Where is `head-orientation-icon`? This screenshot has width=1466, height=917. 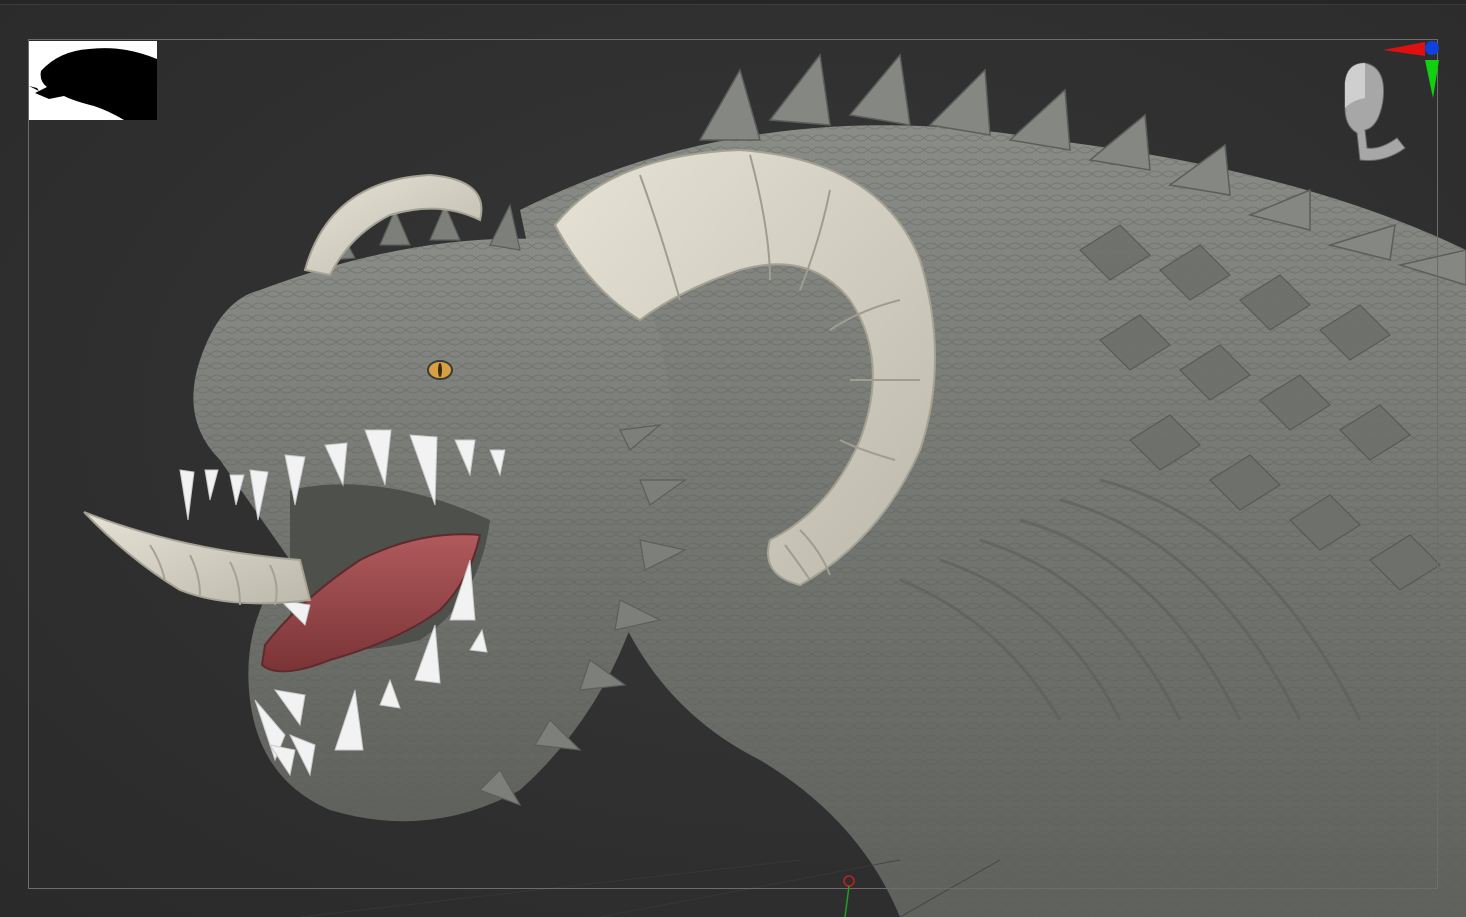
head-orientation-icon is located at coordinates (1390, 103).